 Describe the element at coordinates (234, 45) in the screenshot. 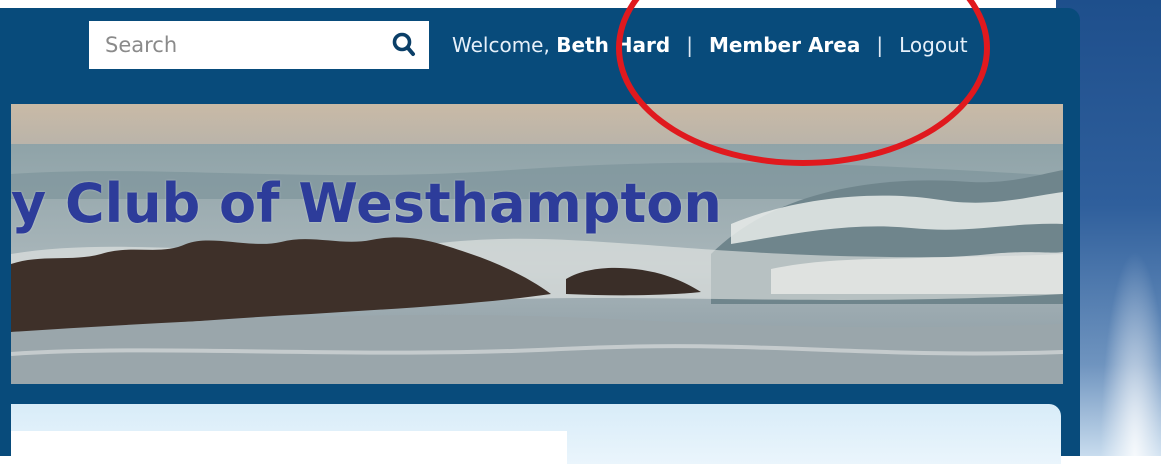

I see `search-input` at that location.